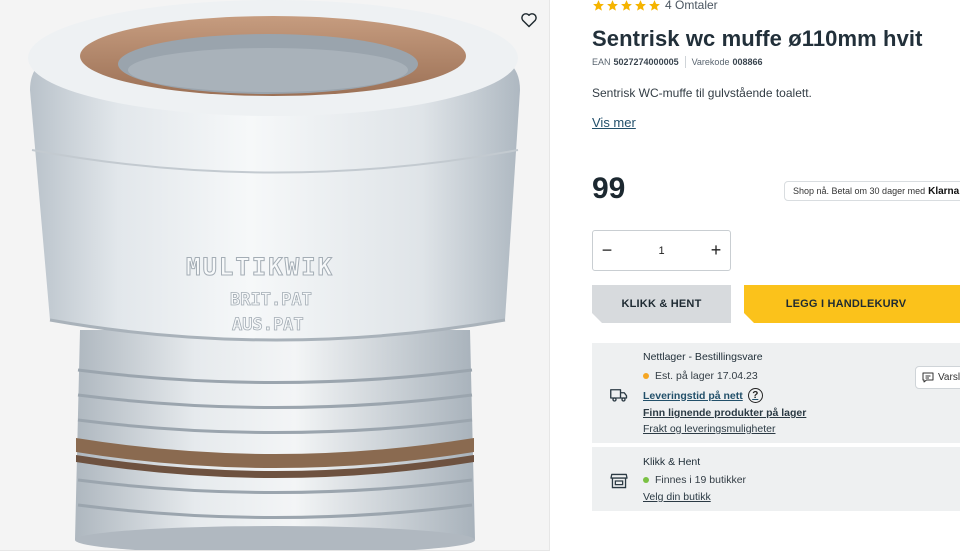 Image resolution: width=960 pixels, height=557 pixels. I want to click on truck-icon, so click(619, 395).